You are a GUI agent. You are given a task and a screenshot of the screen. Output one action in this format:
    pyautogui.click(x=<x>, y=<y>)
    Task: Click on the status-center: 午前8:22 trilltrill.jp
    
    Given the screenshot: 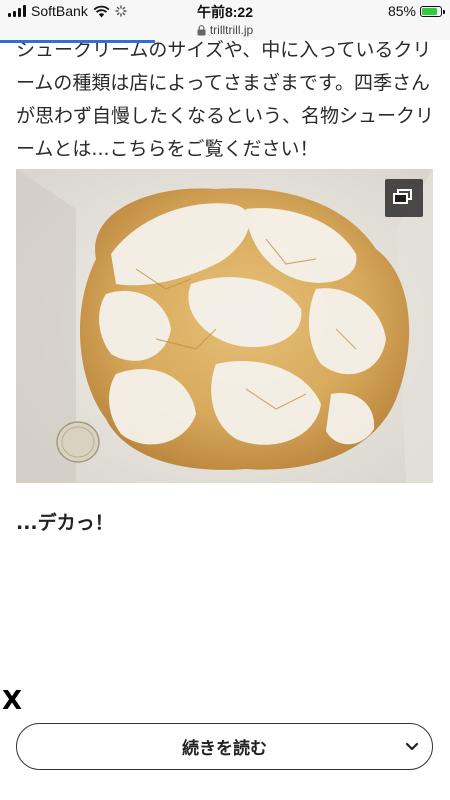 What is the action you would take?
    pyautogui.click(x=225, y=19)
    